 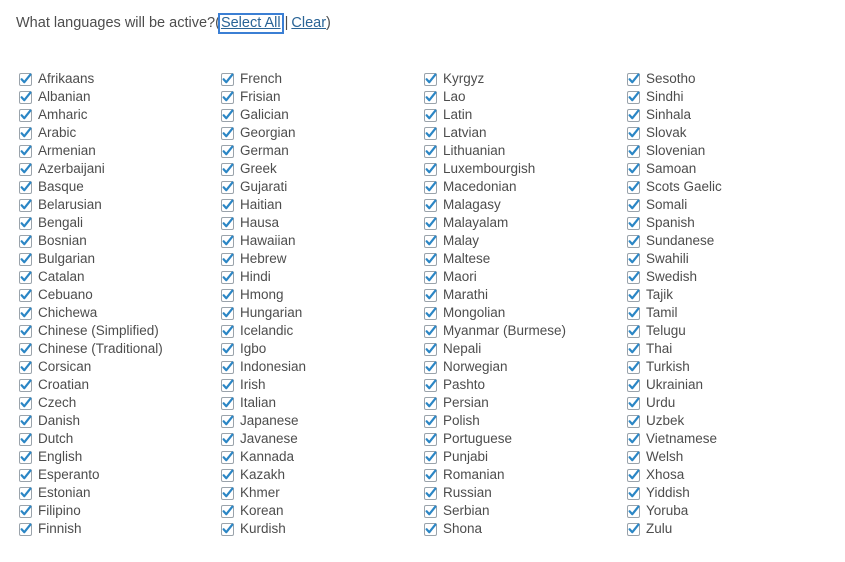 I want to click on language-row: Corsican, so click(x=110, y=367).